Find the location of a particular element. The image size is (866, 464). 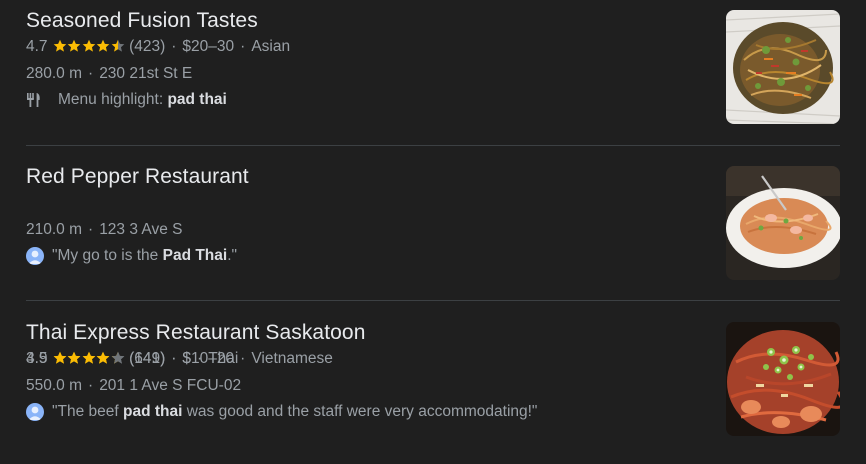

review-snippet-line: "My go to is the Pad Thai ." is located at coordinates (131, 256).